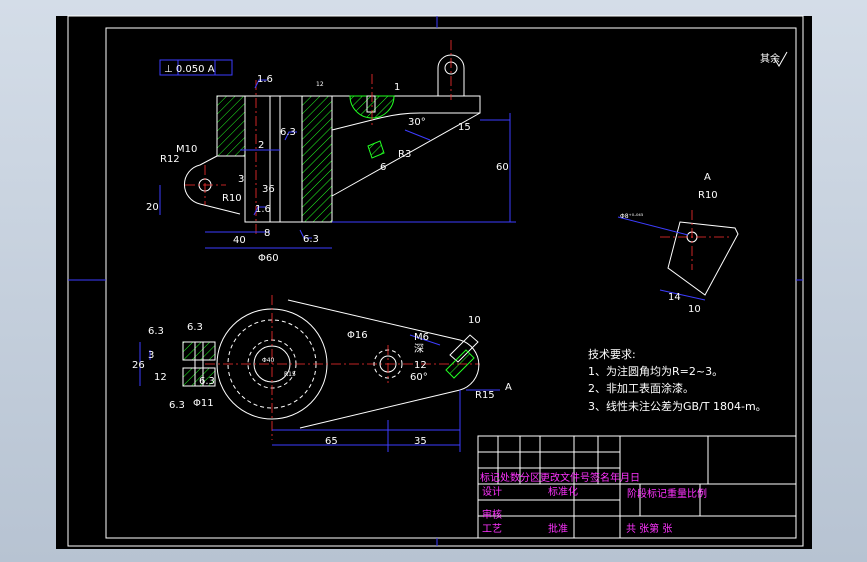 Image resolution: width=867 pixels, height=562 pixels. Describe the element at coordinates (674, 297) in the screenshot. I see `aux-14: 14` at that location.